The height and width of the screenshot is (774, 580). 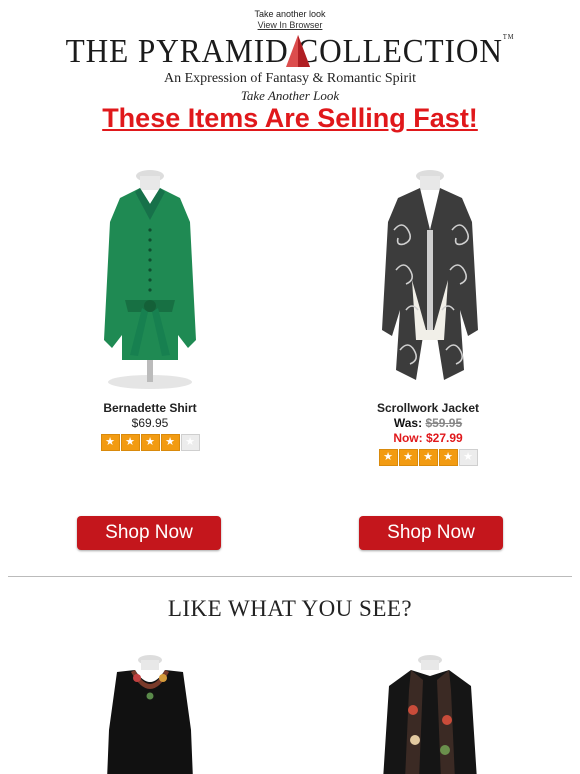 I want to click on product-name: Scrollwork Jacket, so click(x=428, y=408).